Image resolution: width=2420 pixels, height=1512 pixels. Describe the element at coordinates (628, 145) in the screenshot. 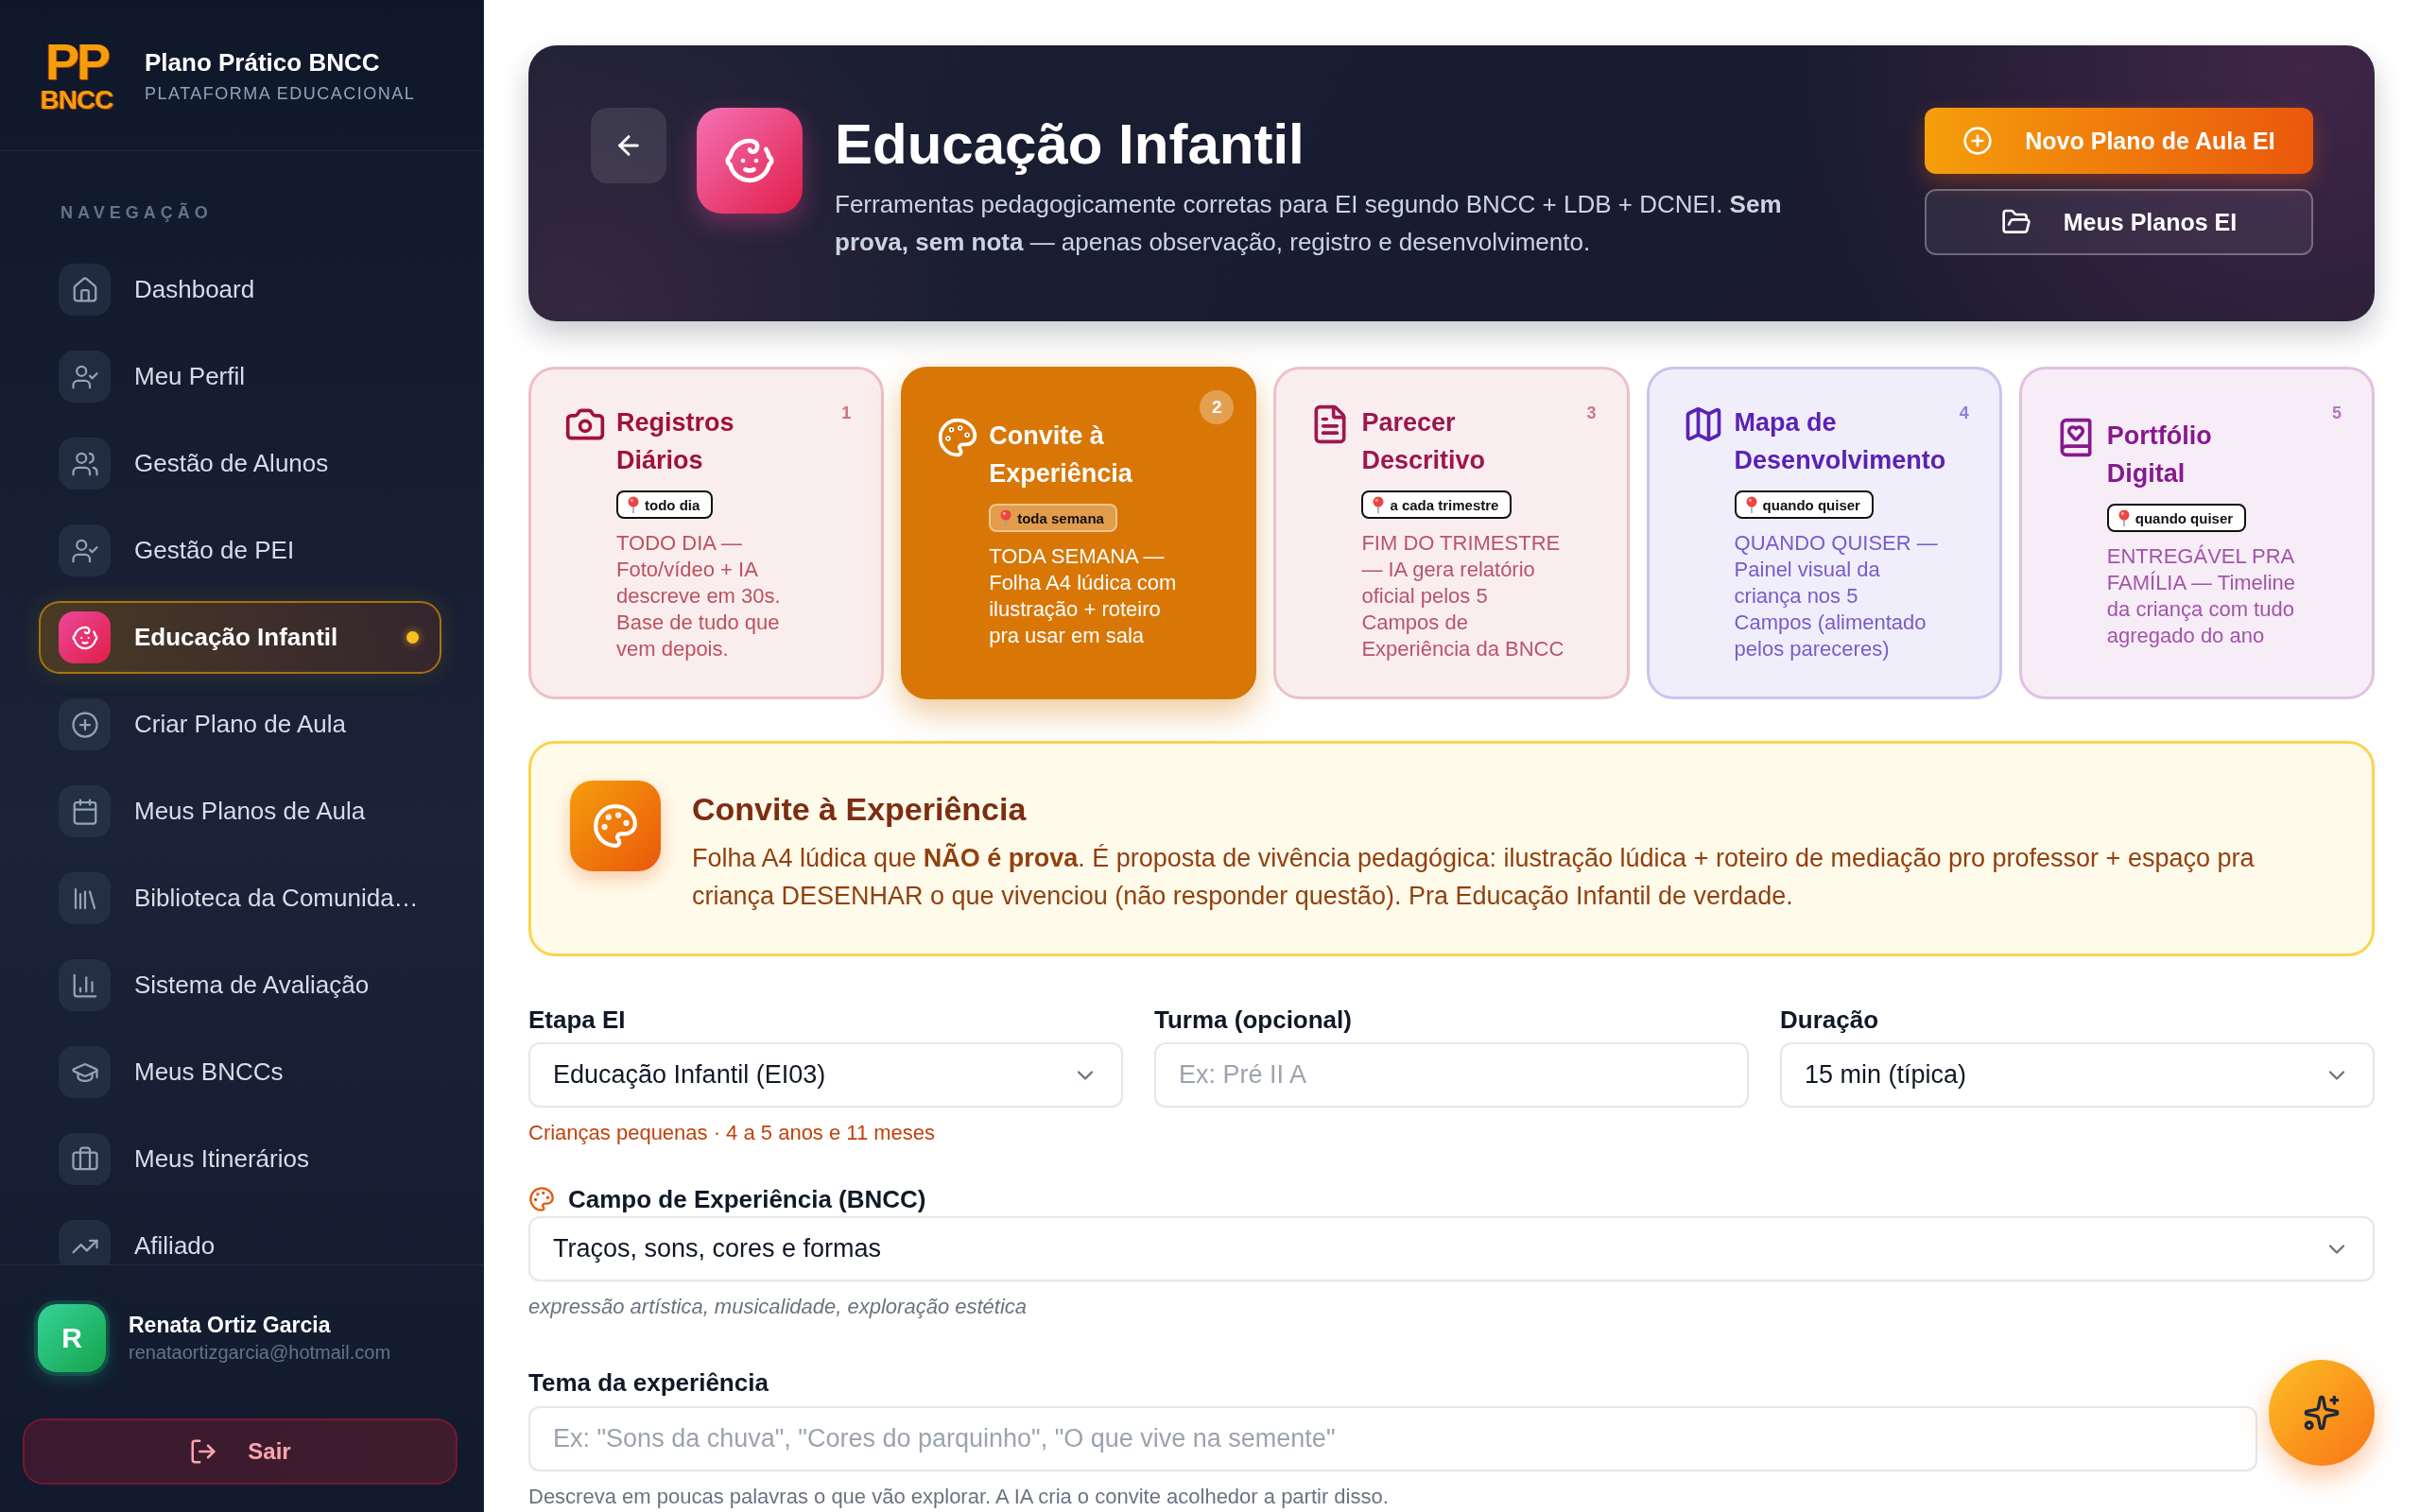

I see `back-button` at that location.